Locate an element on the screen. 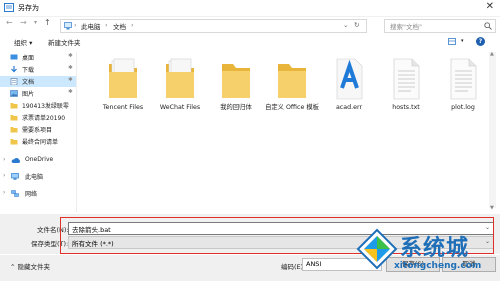 This screenshot has width=500, height=281. search-icon is located at coordinates (488, 26).